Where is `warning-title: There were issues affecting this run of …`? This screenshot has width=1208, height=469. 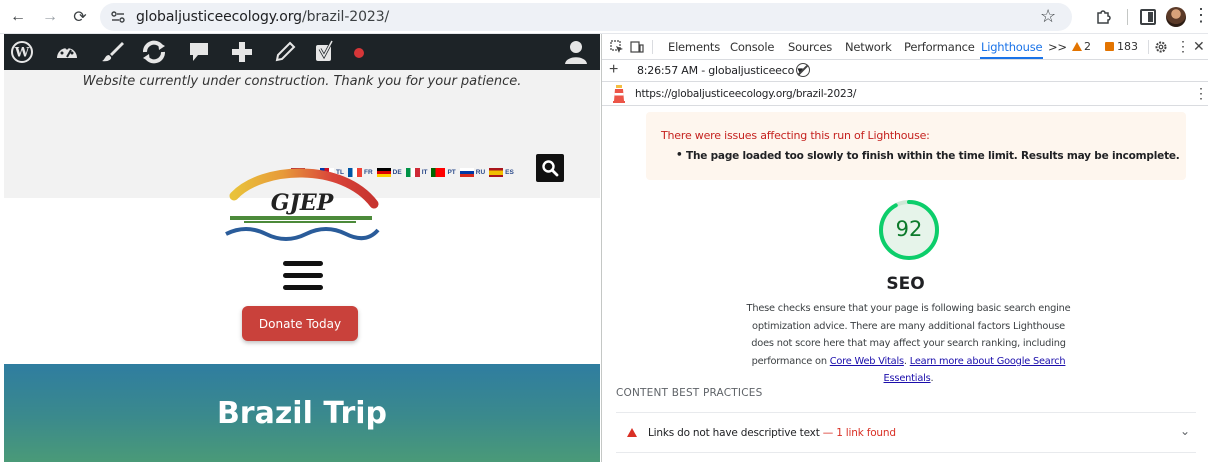
warning-title: There were issues affecting this run of … is located at coordinates (795, 135).